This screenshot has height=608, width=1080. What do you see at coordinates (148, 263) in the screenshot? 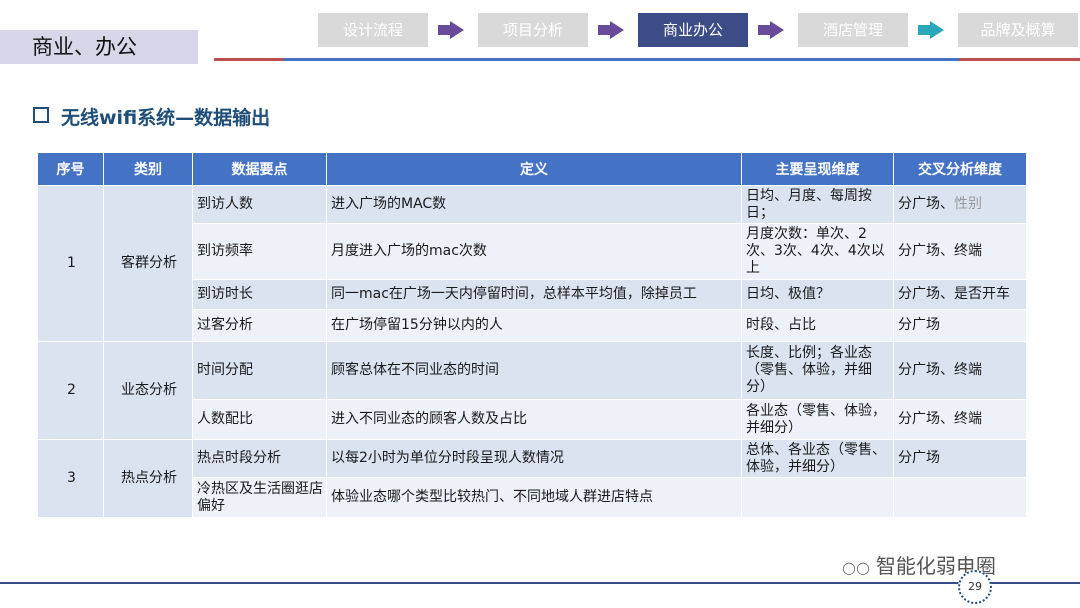
I see `group-category: 客群分析` at bounding box center [148, 263].